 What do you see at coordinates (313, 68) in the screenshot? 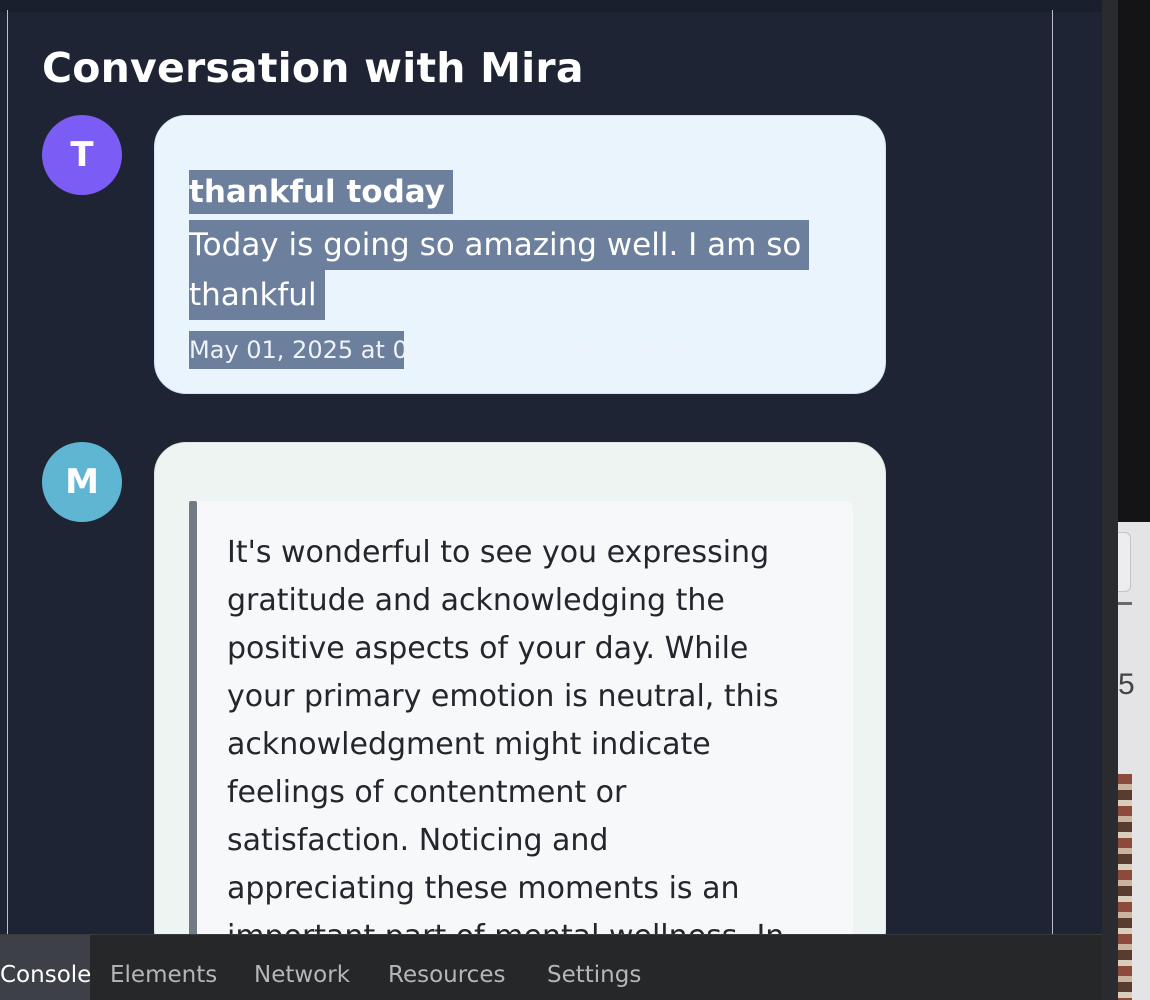
I see `page-title: Conversation with Mira` at bounding box center [313, 68].